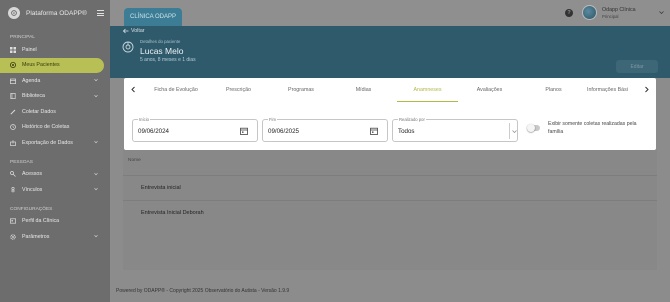  What do you see at coordinates (616, 90) in the screenshot?
I see `tab-informacoes-basicas: Informações Bási` at bounding box center [616, 90].